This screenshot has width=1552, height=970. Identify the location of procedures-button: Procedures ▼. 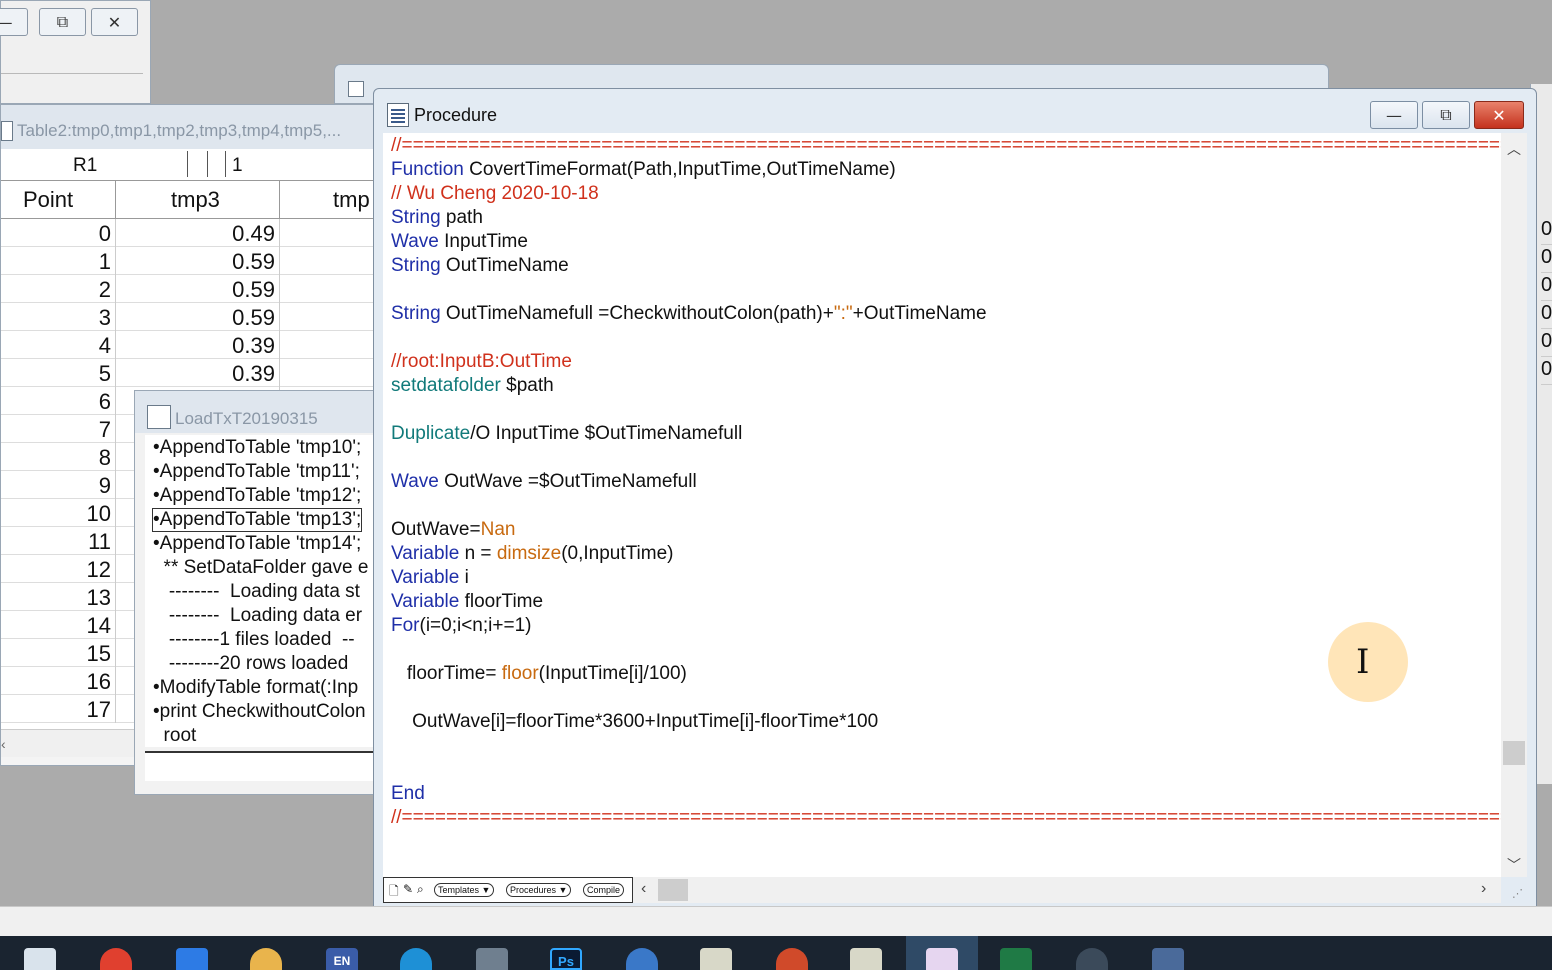
(539, 890).